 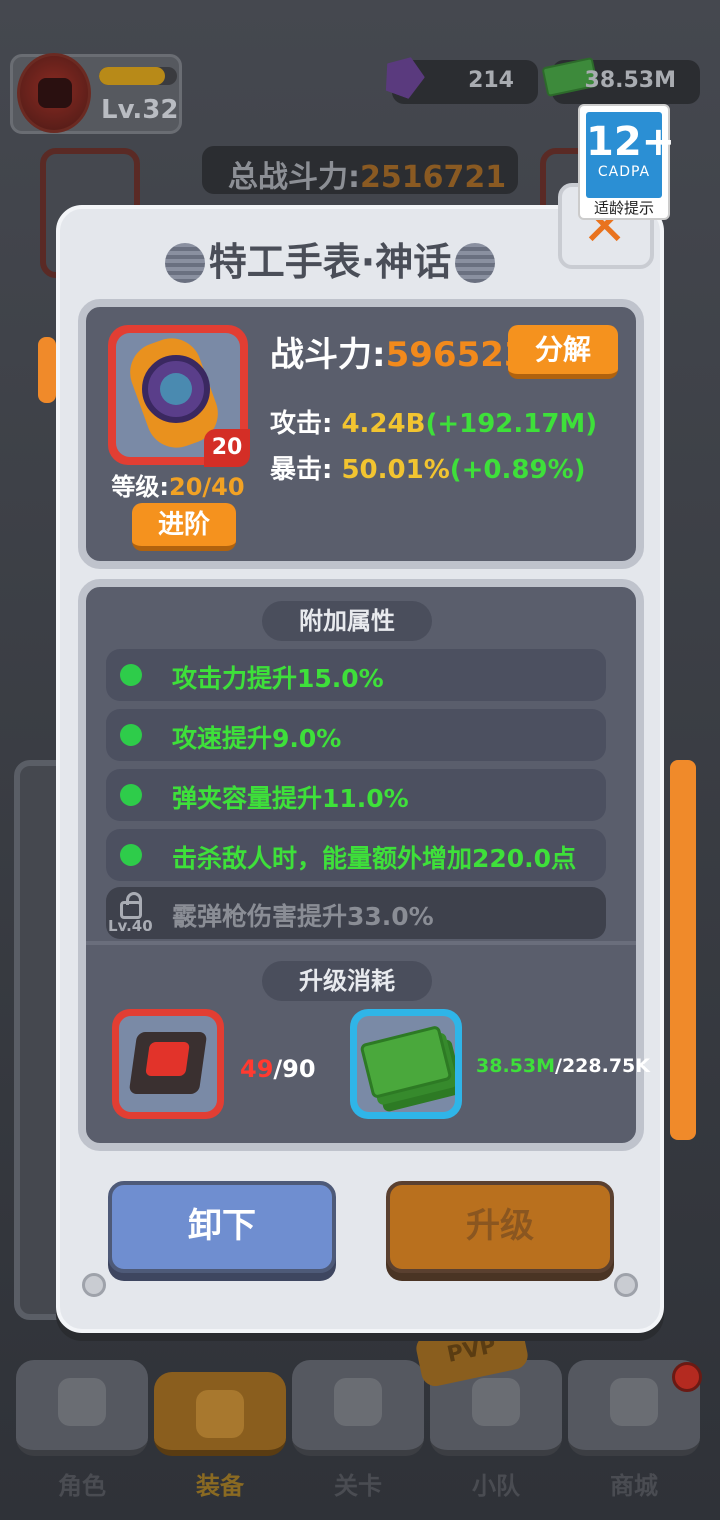 I want to click on chip-cost: 49/90, so click(x=278, y=1069).